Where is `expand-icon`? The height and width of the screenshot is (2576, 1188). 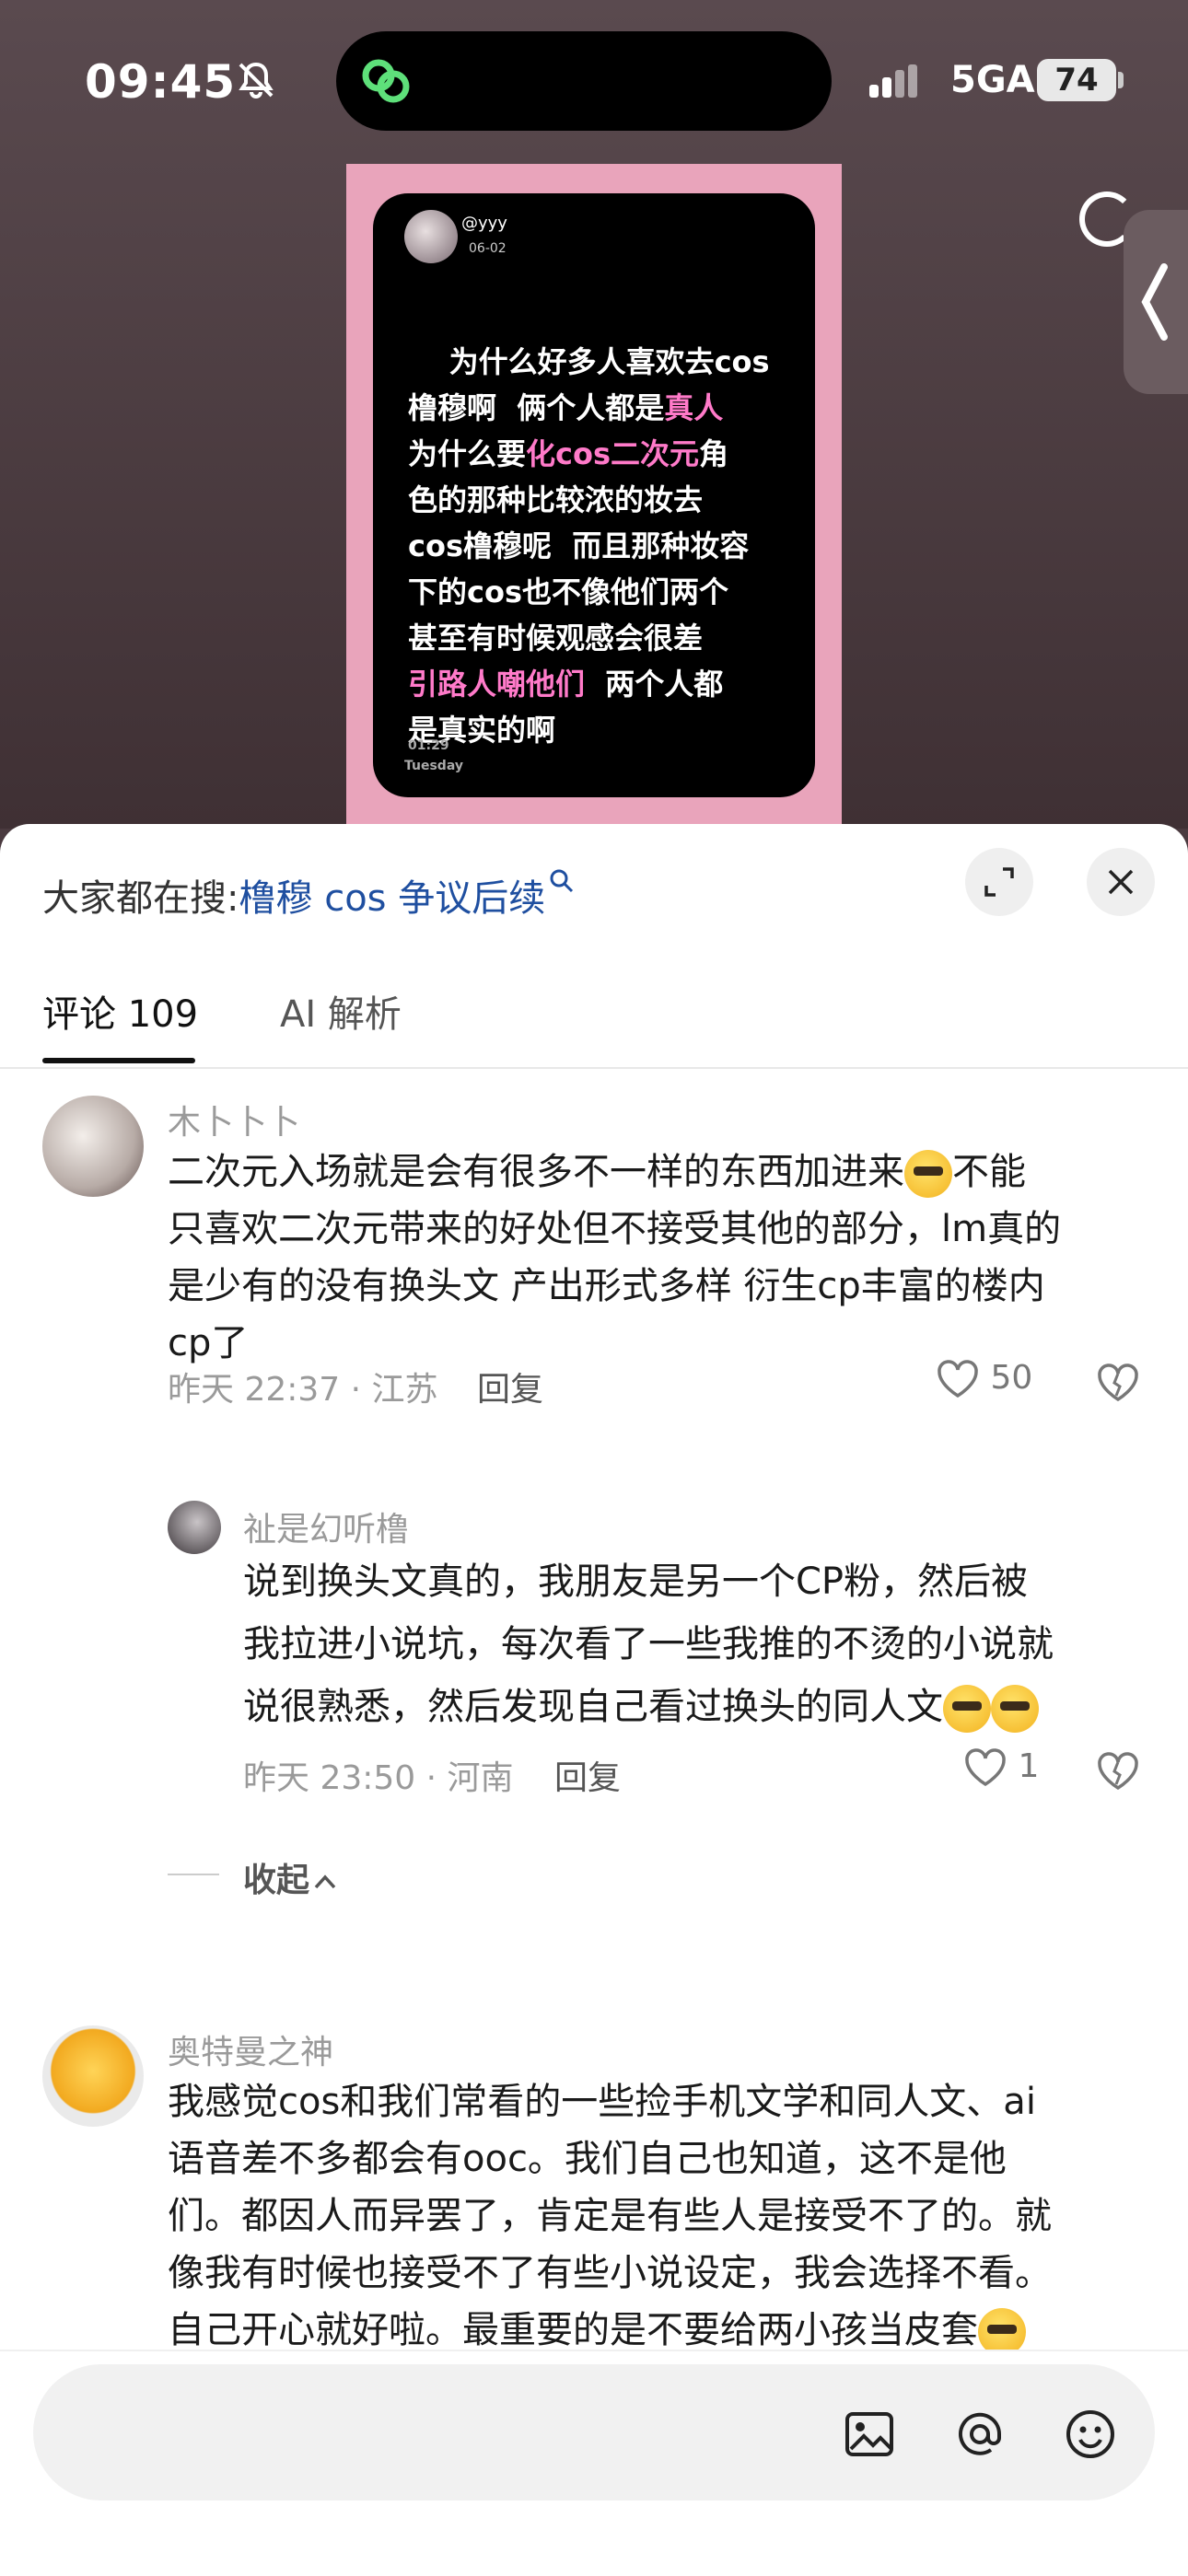
expand-icon is located at coordinates (999, 882).